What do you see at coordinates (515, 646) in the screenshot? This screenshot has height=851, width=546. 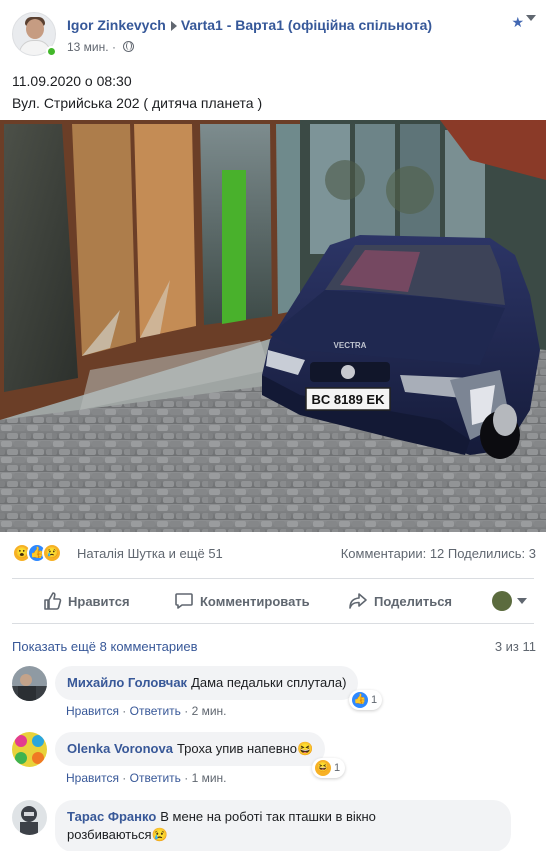 I see `comment-count: 3 из 11` at bounding box center [515, 646].